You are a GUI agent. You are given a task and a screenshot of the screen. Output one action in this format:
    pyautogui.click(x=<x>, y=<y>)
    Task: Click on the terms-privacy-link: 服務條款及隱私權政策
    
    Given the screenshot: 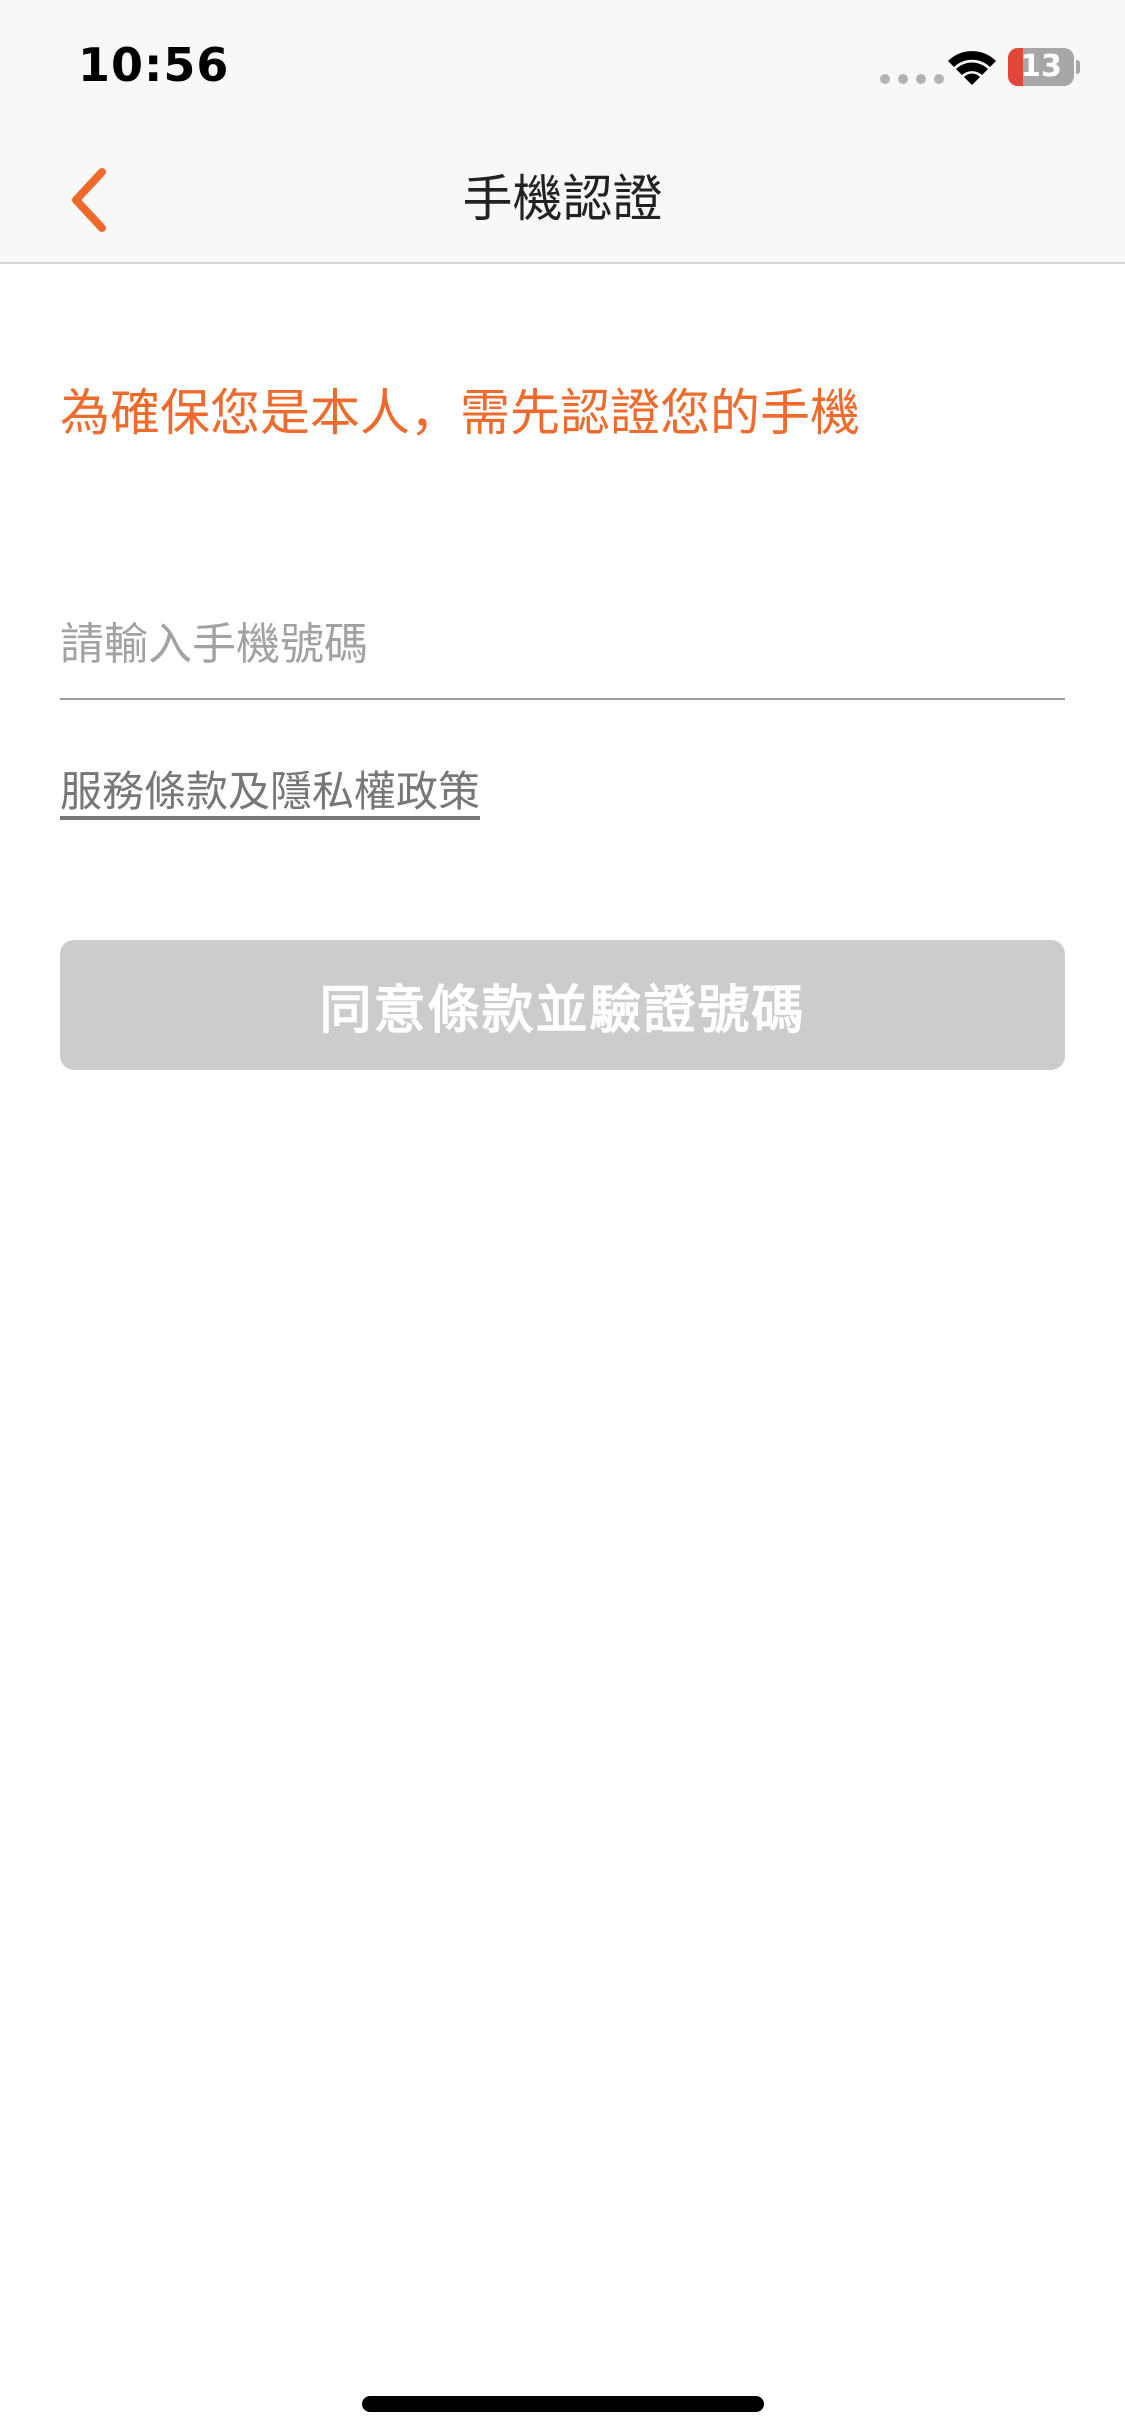 What is the action you would take?
    pyautogui.click(x=270, y=788)
    